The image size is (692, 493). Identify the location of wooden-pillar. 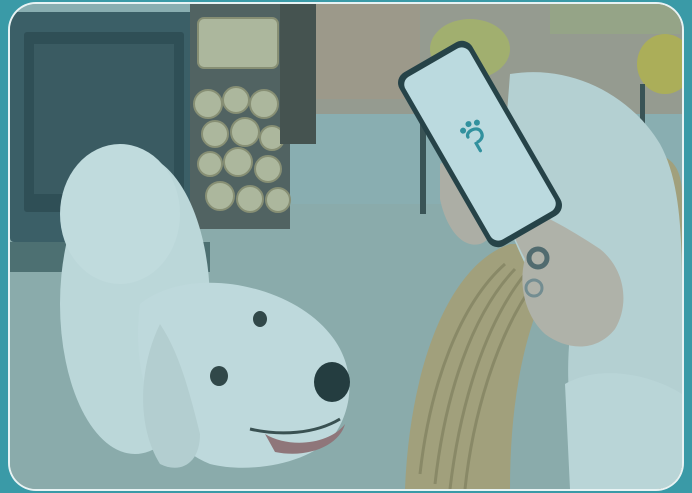
(298, 74).